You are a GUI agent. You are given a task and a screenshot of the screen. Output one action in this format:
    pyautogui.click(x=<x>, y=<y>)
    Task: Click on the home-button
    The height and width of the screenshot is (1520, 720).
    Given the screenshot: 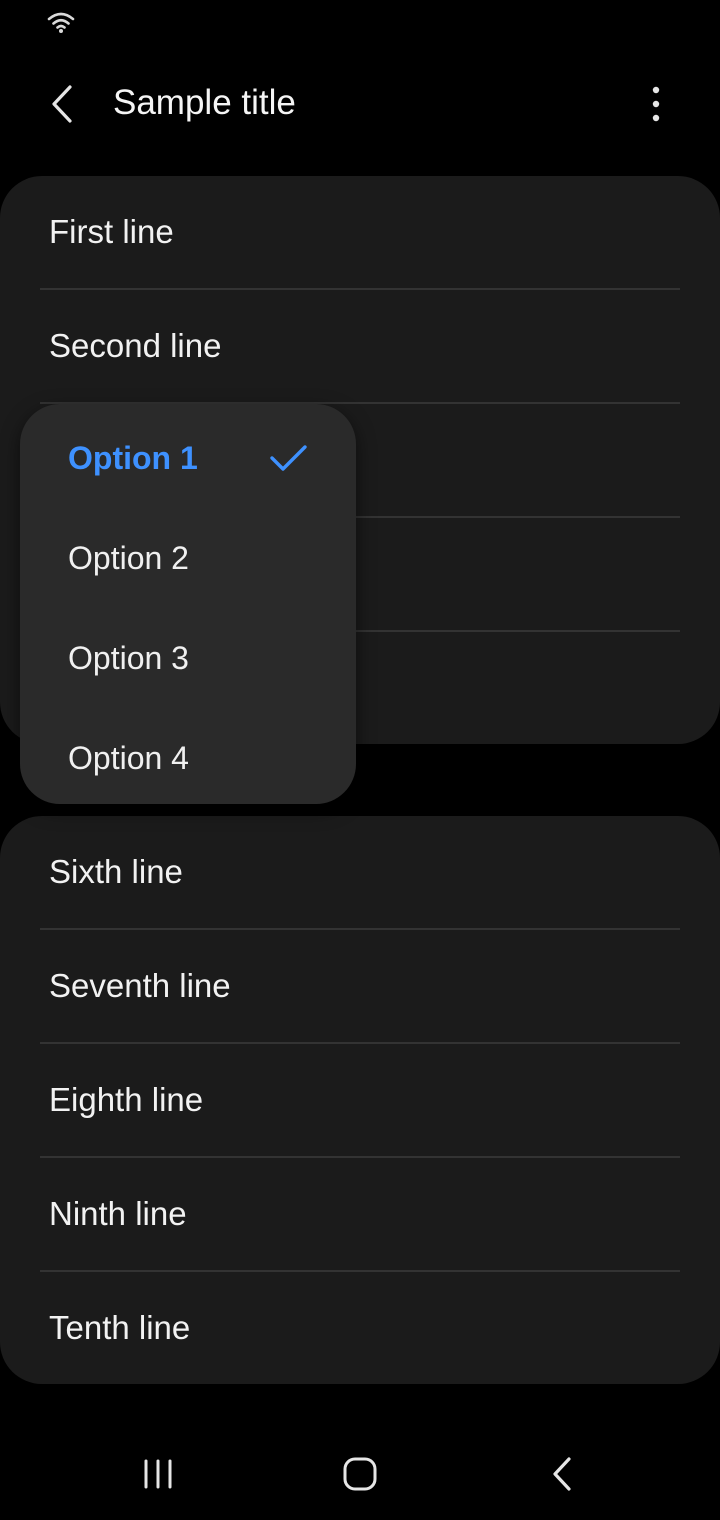 What is the action you would take?
    pyautogui.click(x=360, y=1474)
    